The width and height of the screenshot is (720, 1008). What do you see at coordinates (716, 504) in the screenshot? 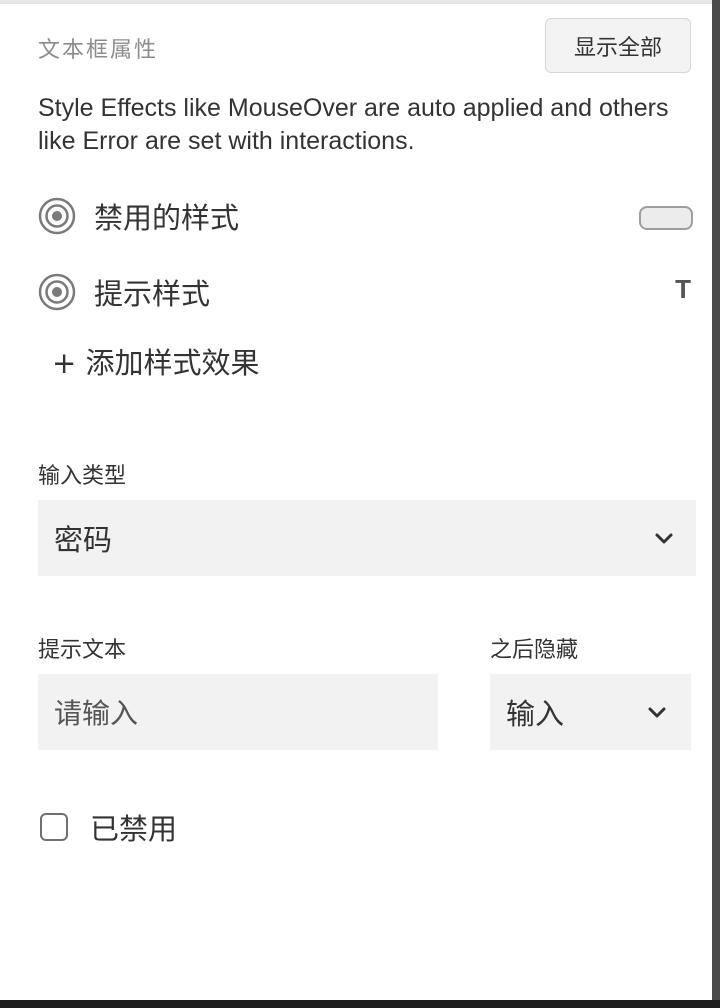
I see `panel-right-border` at bounding box center [716, 504].